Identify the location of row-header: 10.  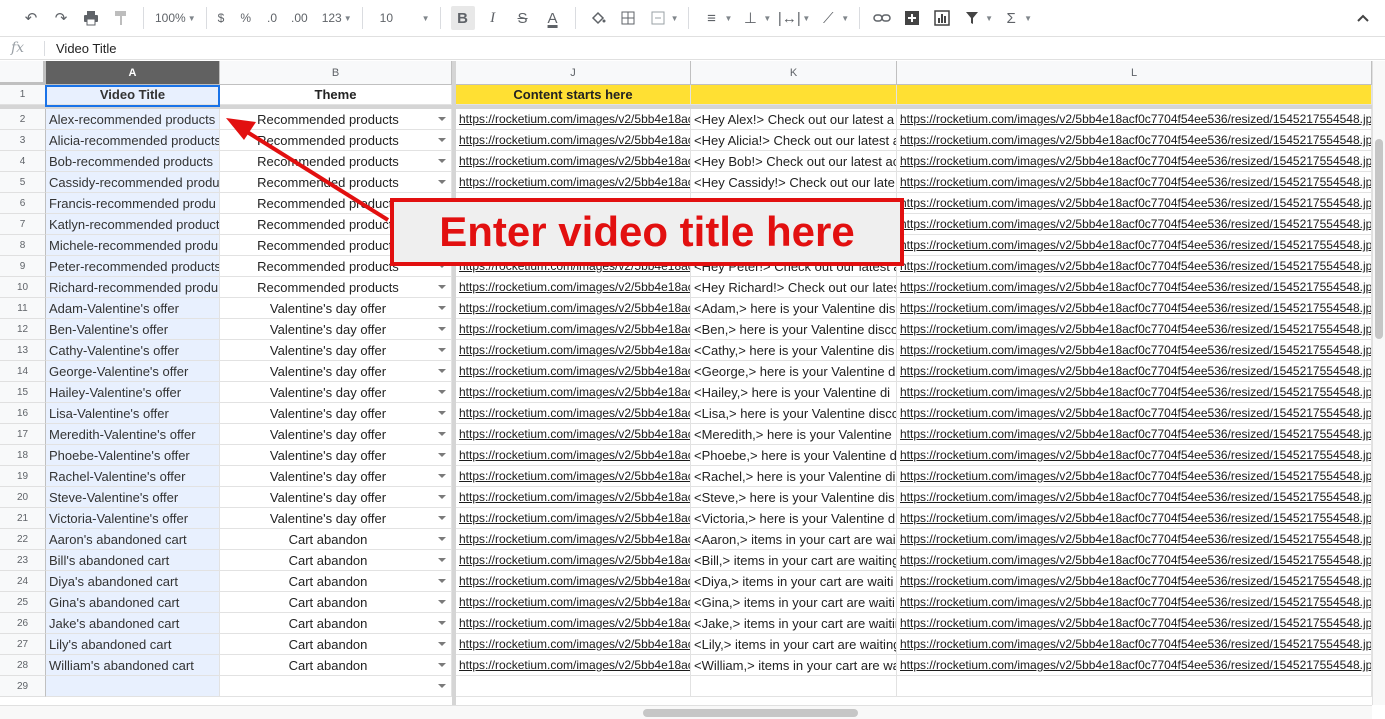
(23, 287).